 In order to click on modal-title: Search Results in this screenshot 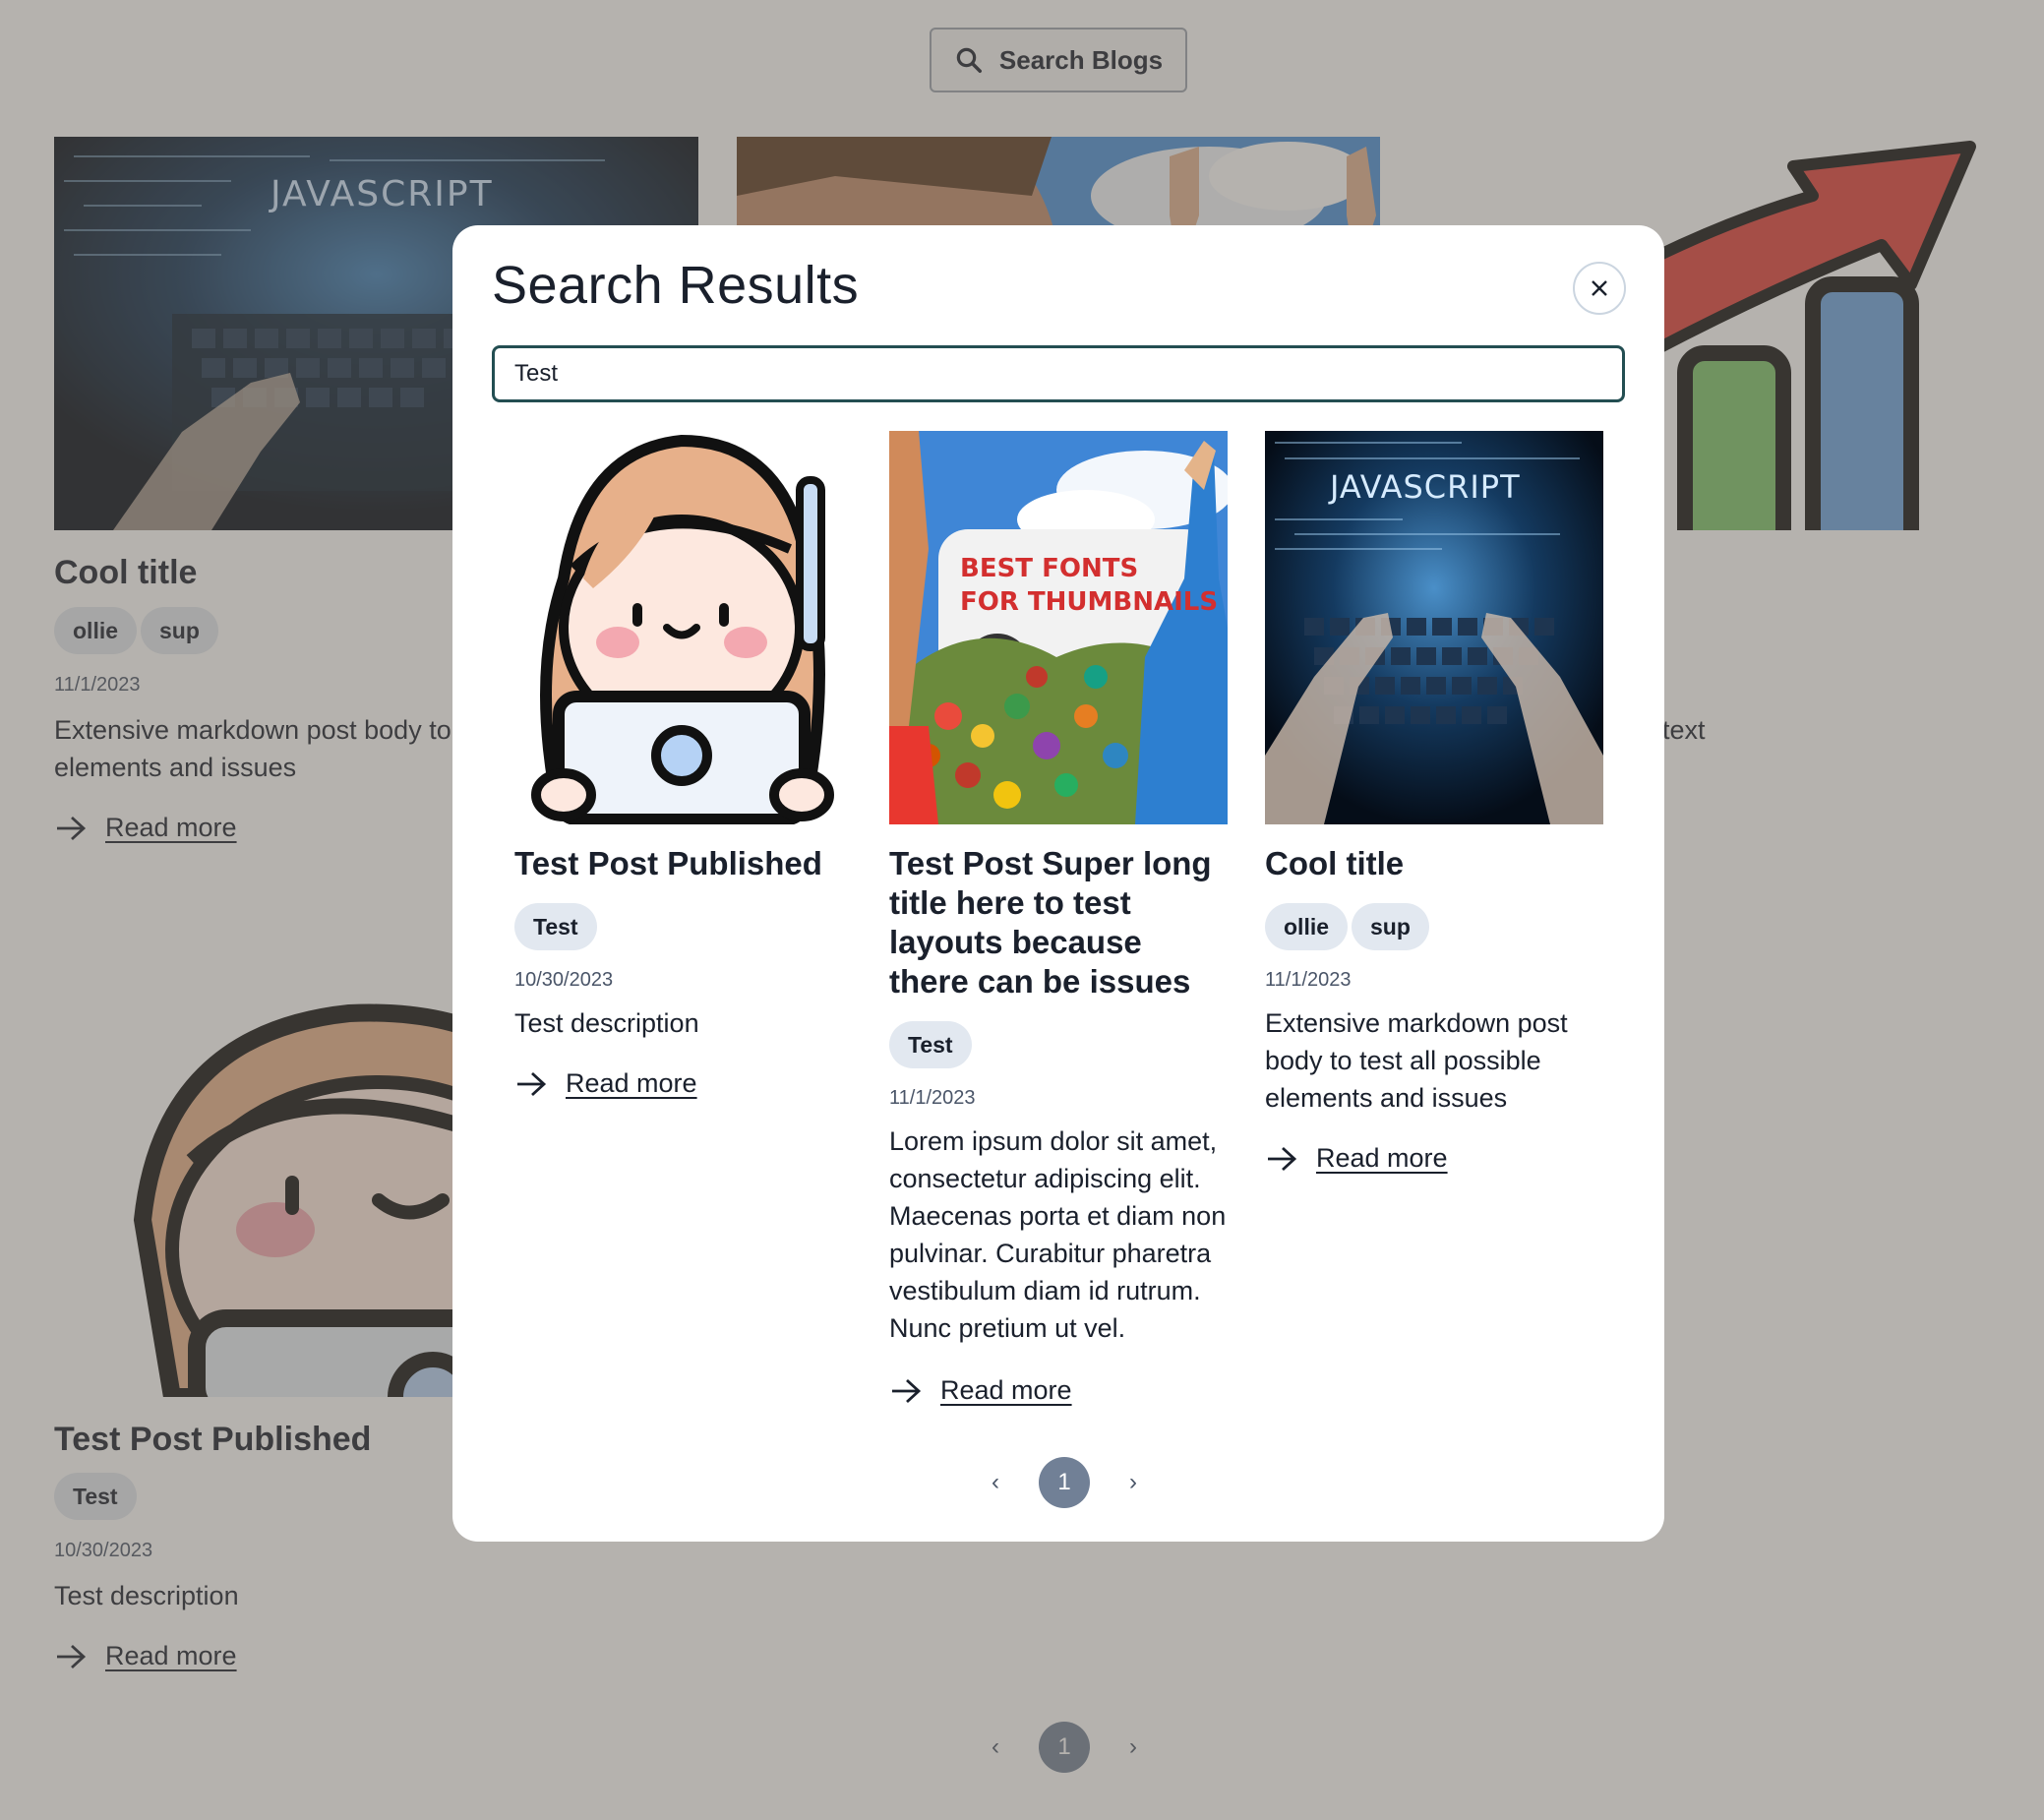, I will do `click(676, 285)`.